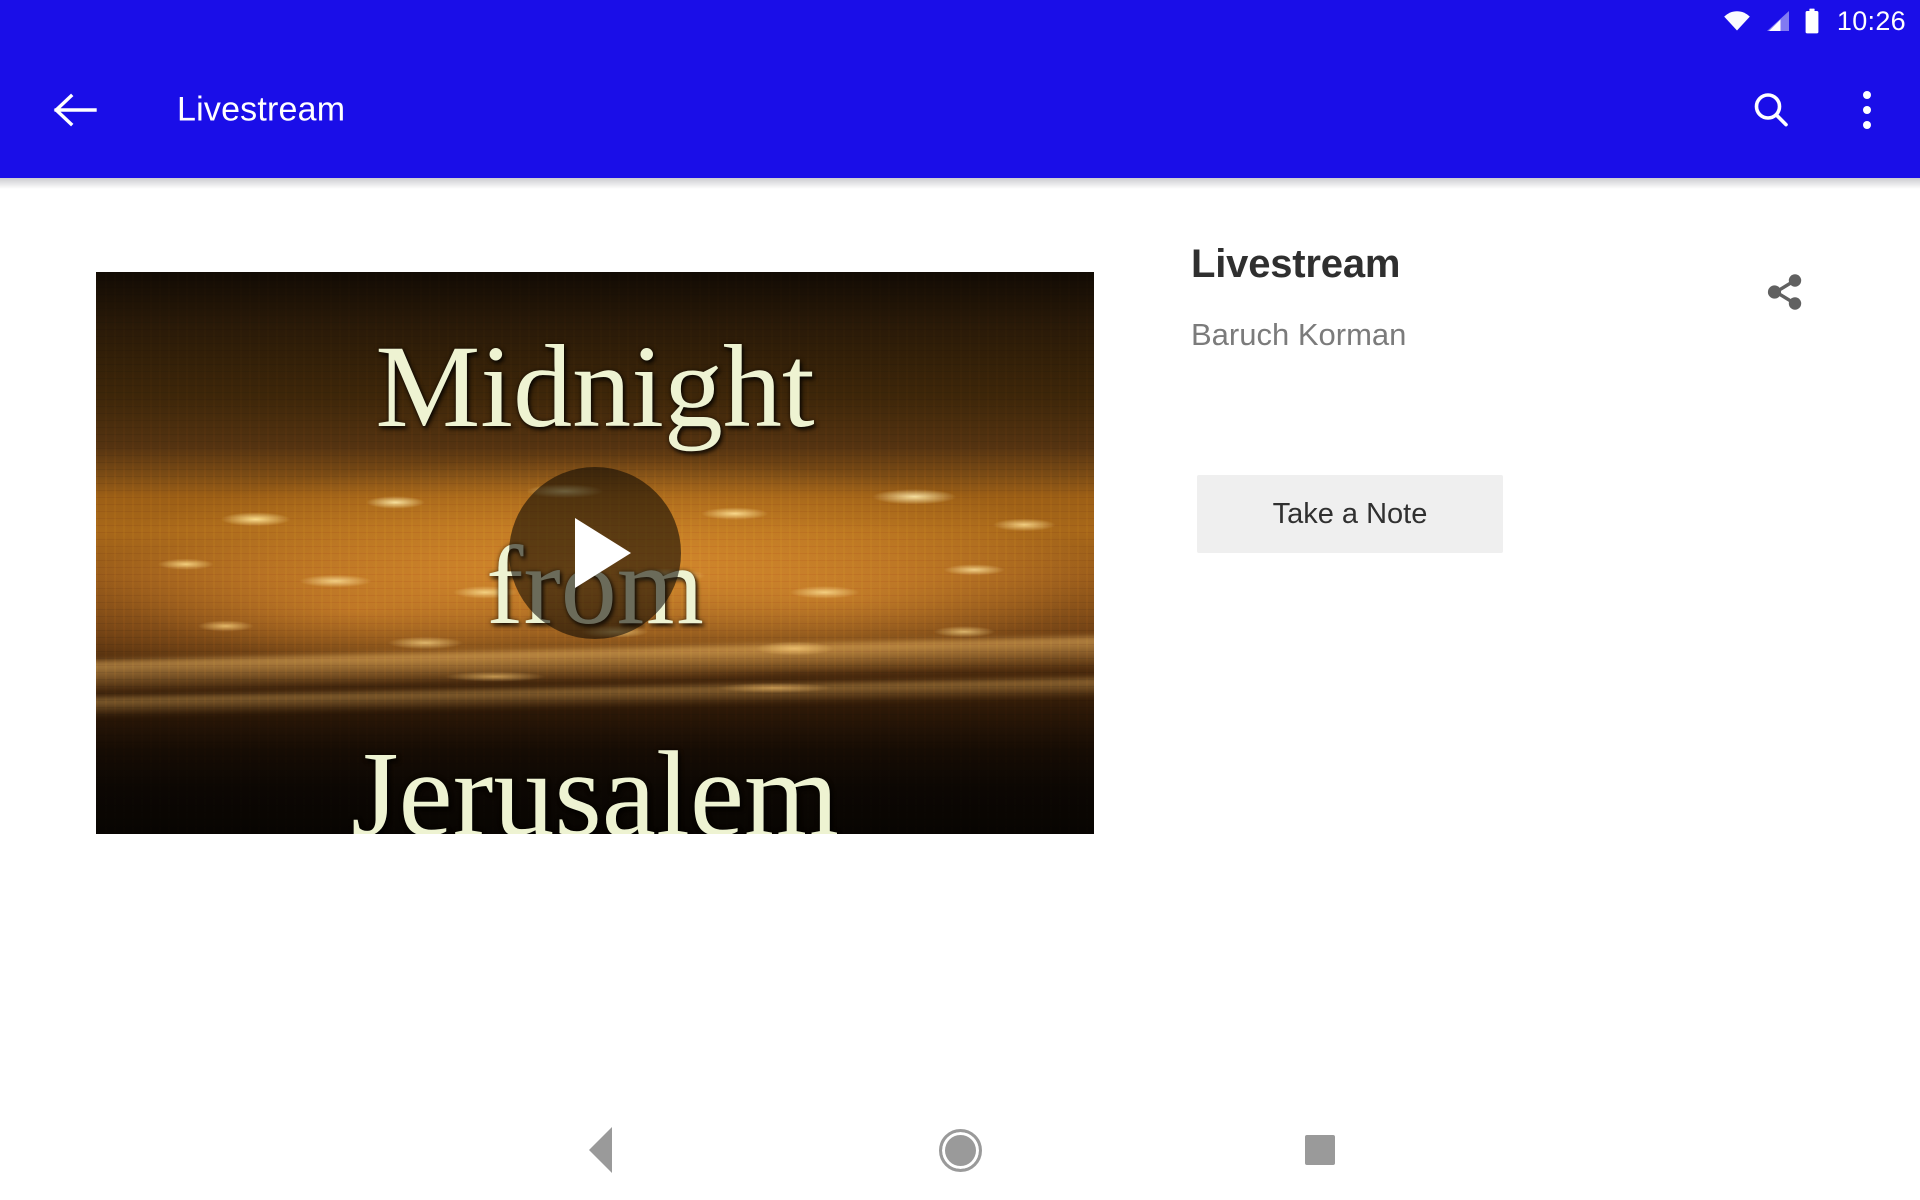 The width and height of the screenshot is (1920, 1200). I want to click on take-a-note-button: Take a Note, so click(1350, 514).